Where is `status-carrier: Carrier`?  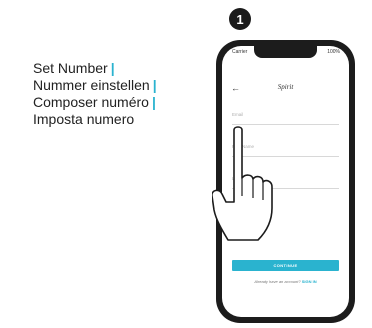
status-carrier: Carrier is located at coordinates (240, 52).